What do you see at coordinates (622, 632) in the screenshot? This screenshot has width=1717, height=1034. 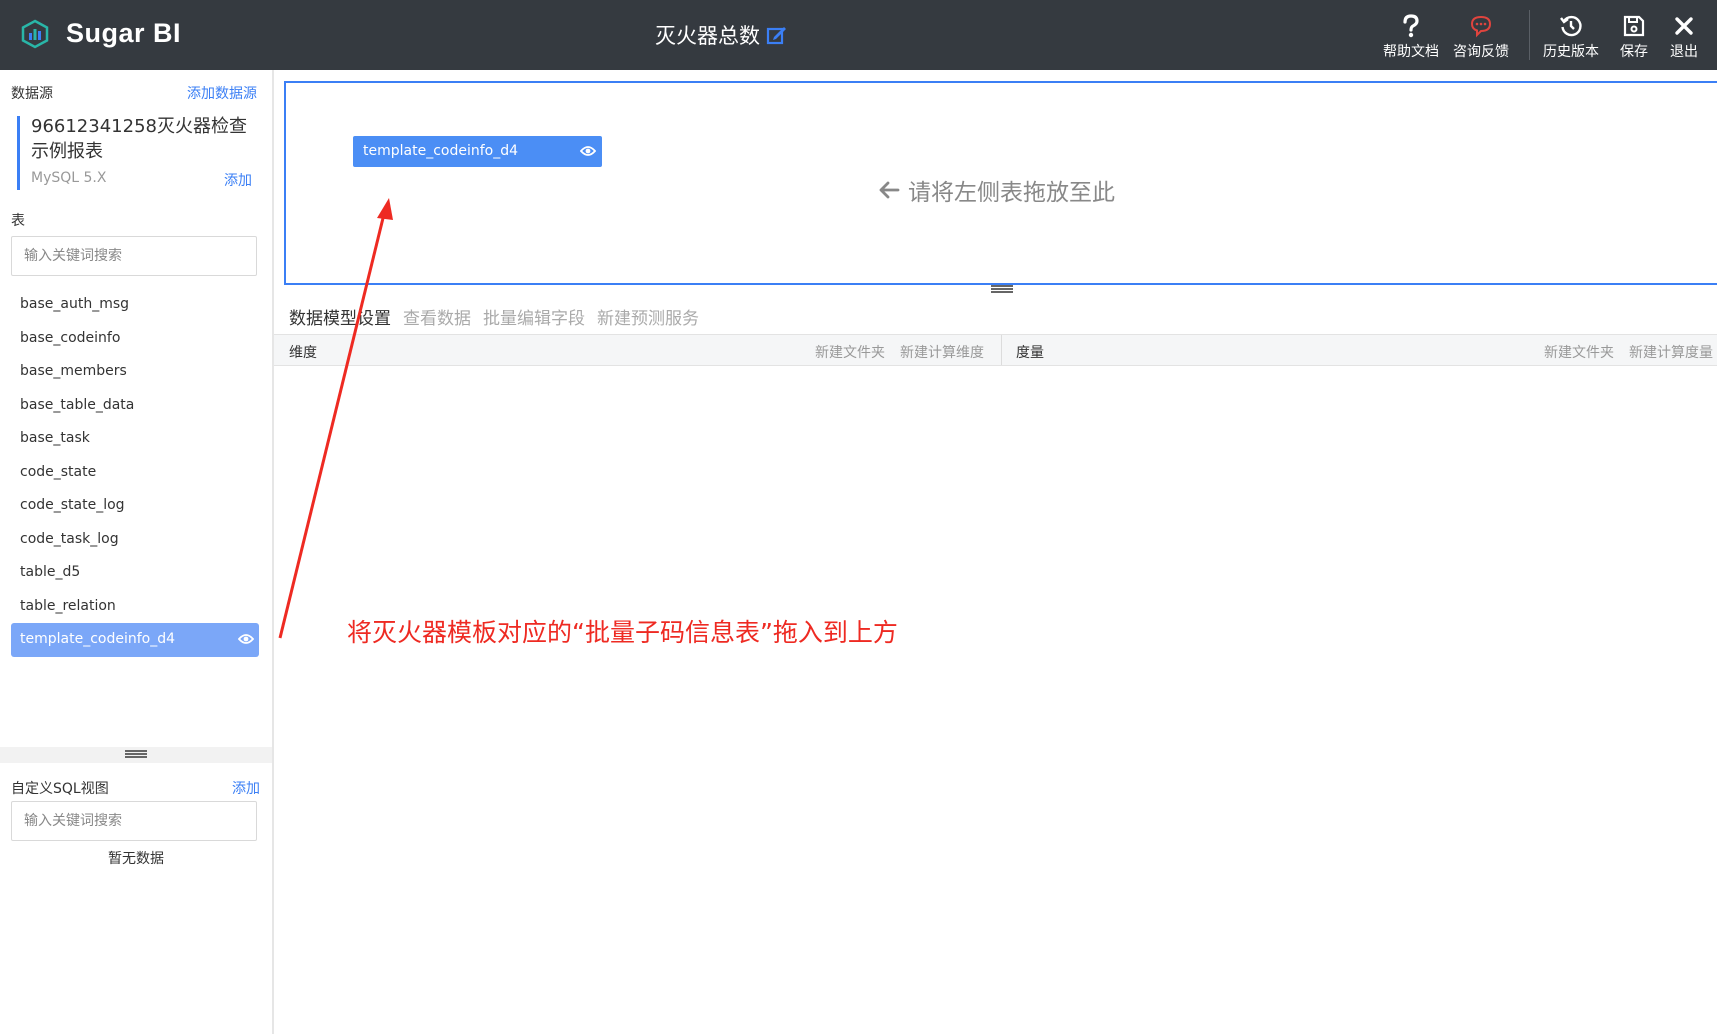 I see `annotation-text: 将灭火器模板对应的“批量子码信息表”拖入到上方` at bounding box center [622, 632].